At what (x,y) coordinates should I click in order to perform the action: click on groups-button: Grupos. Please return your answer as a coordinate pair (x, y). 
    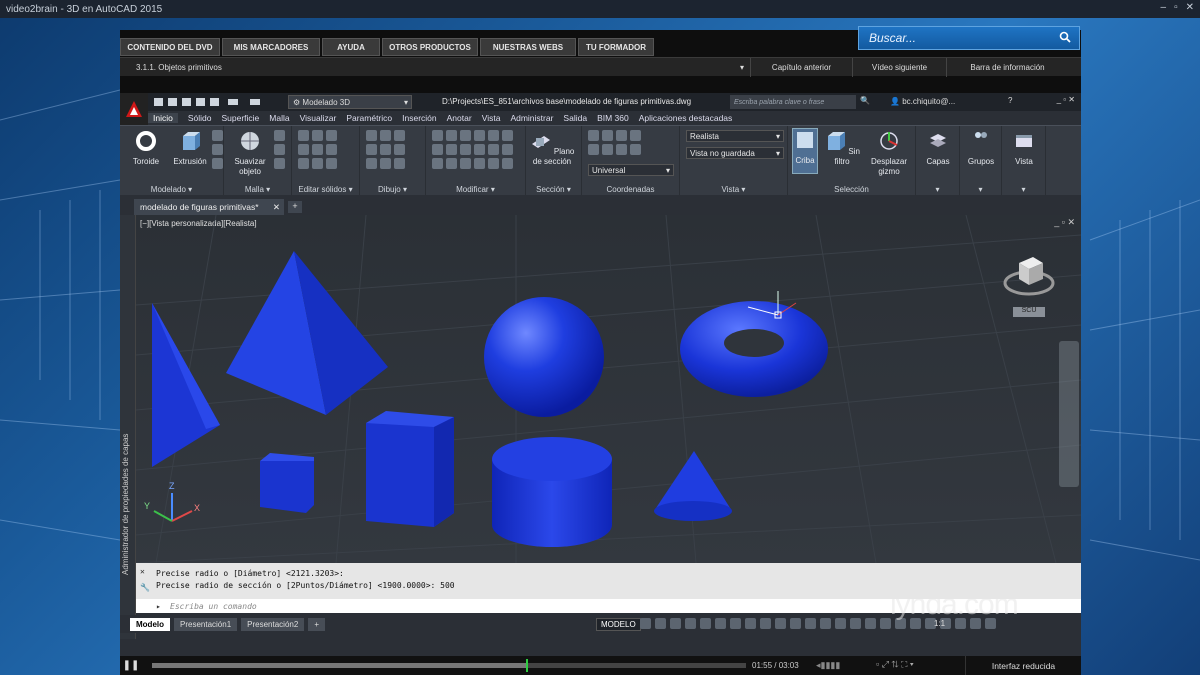
    Looking at the image, I should click on (981, 148).